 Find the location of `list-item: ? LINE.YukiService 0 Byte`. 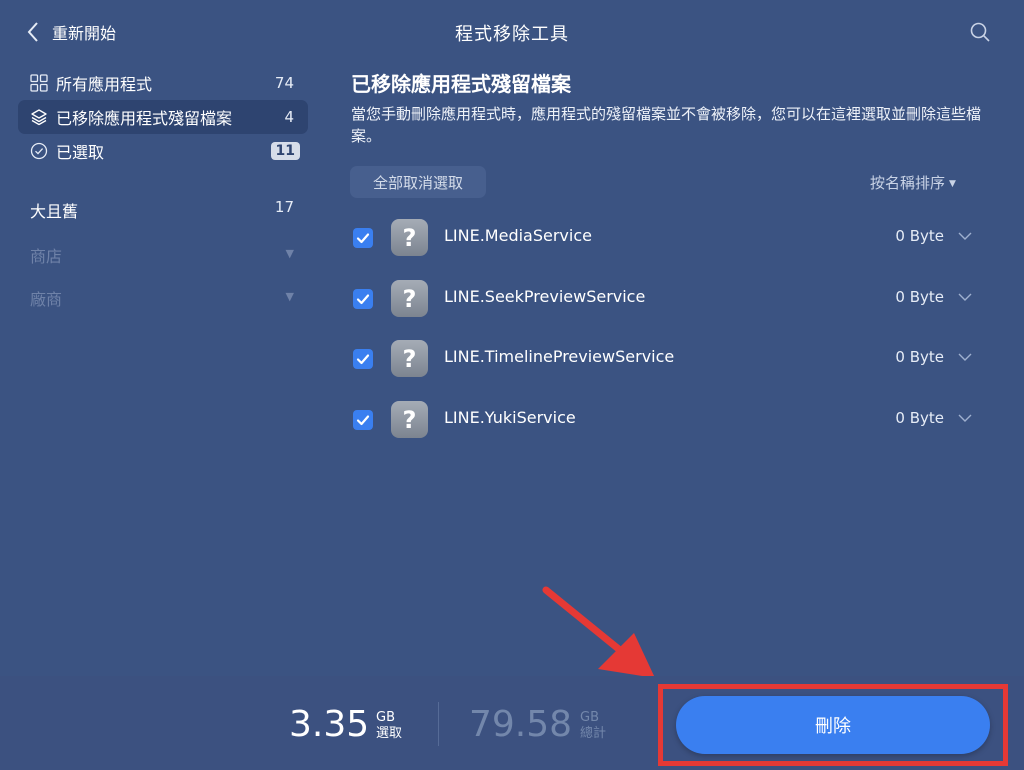

list-item: ? LINE.YukiService 0 Byte is located at coordinates (665, 420).